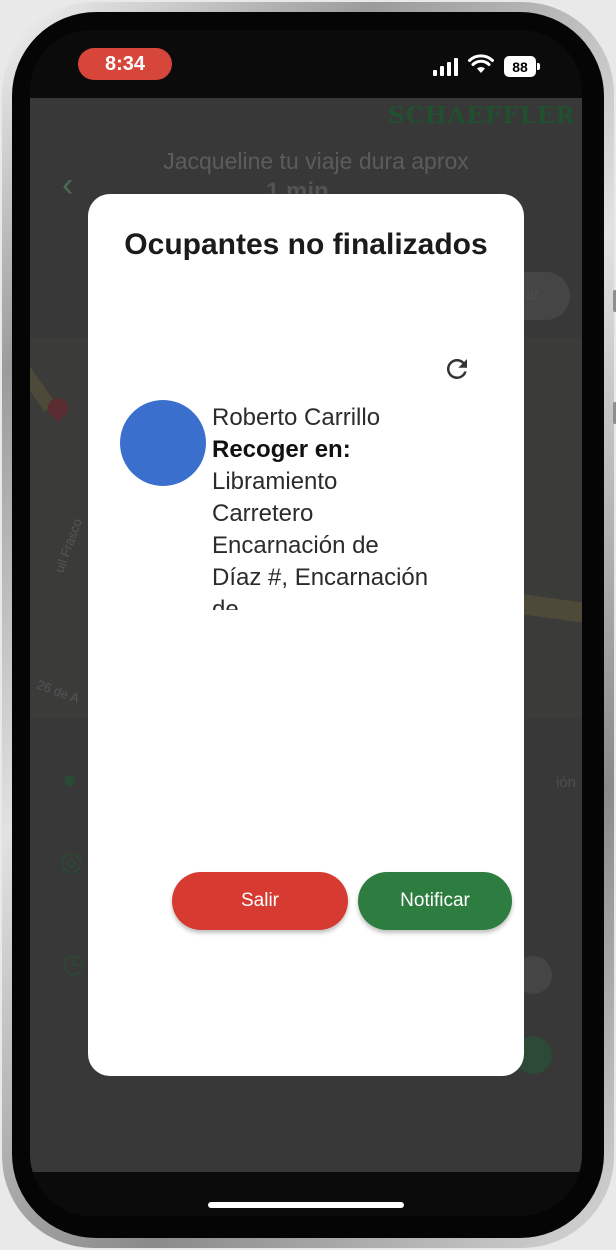  I want to click on brand-logo: SCHAEFFLER, so click(482, 115).